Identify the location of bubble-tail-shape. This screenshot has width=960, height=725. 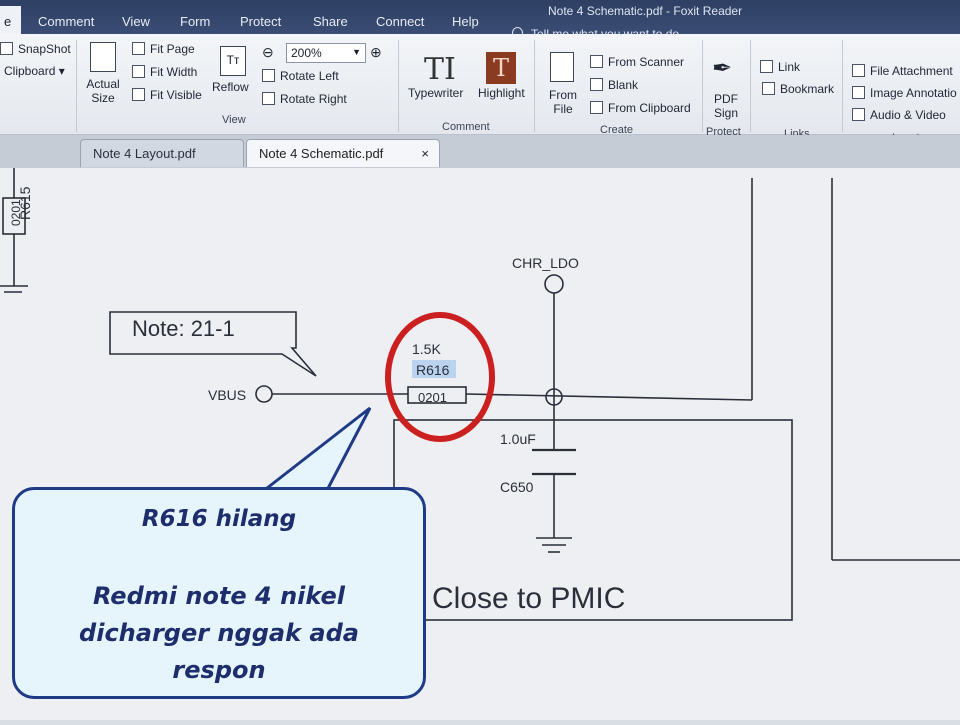
(314, 452).